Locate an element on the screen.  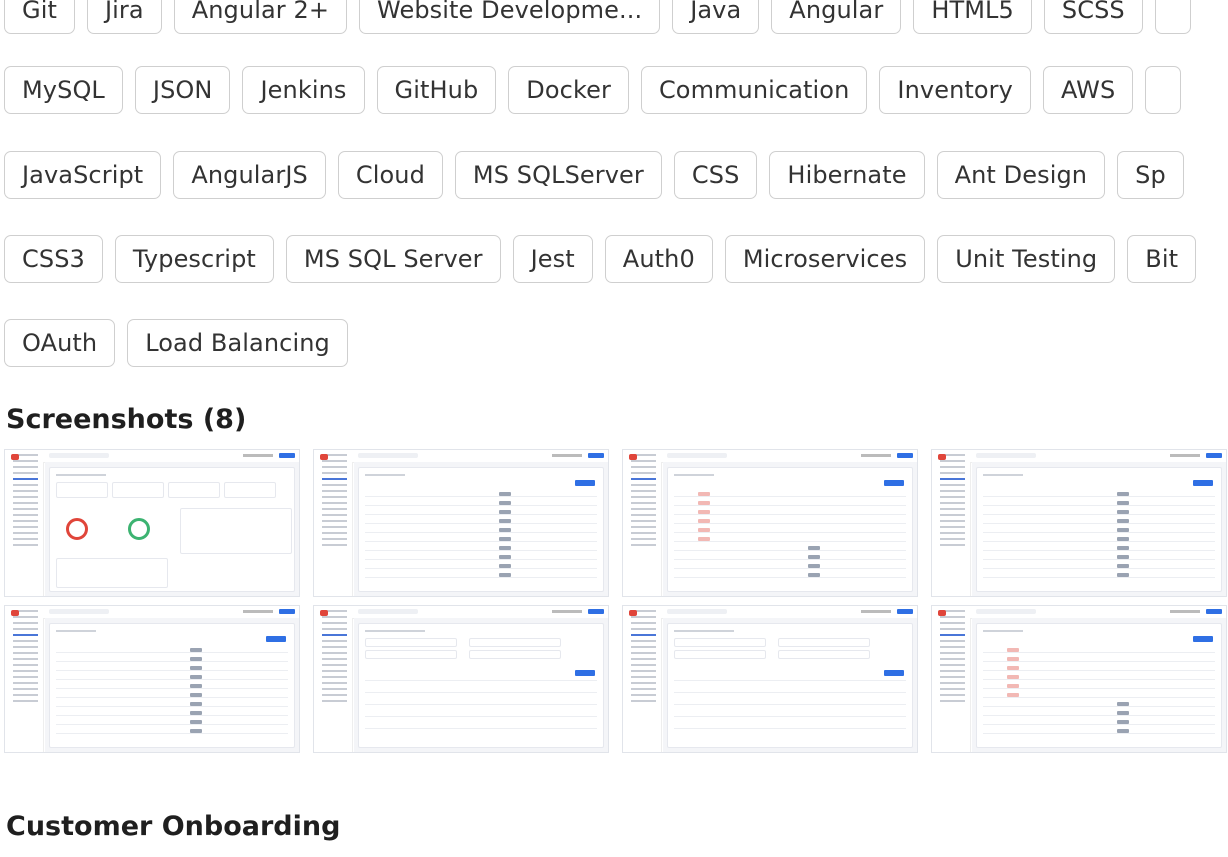
skill-tag: AWS is located at coordinates (1088, 90).